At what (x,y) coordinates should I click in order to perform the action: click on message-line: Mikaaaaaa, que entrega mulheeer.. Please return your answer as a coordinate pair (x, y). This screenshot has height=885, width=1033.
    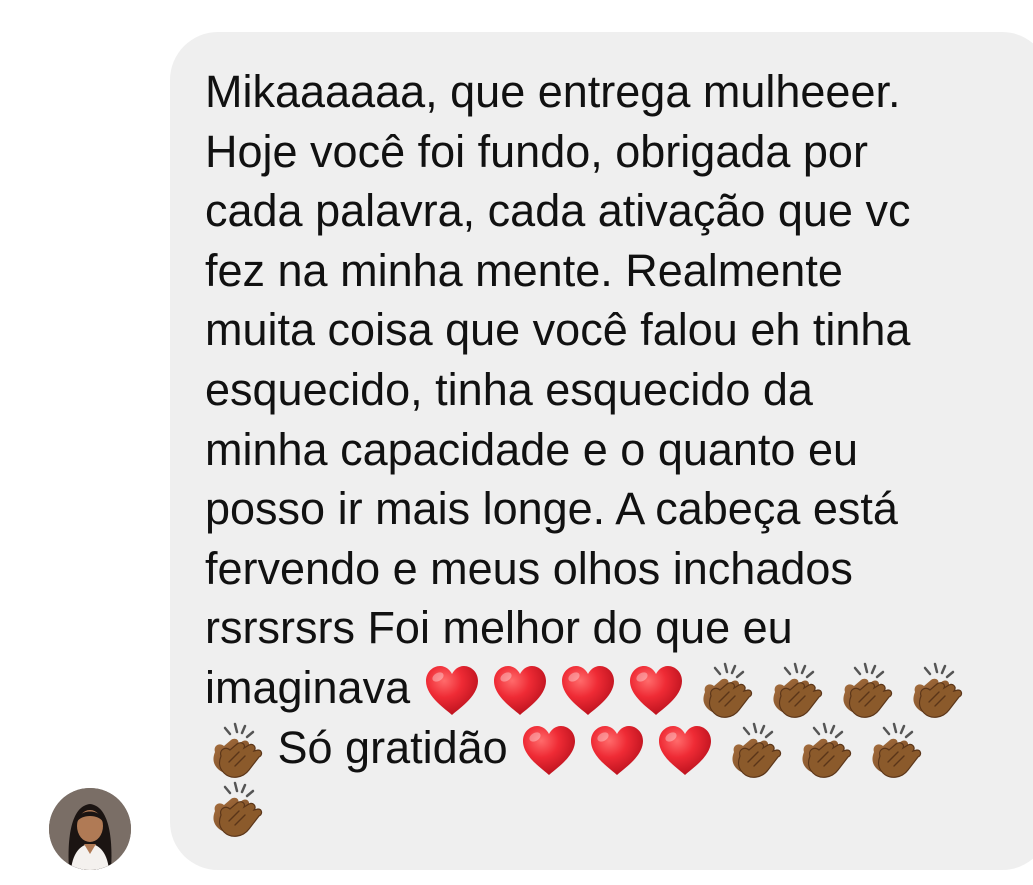
    Looking at the image, I should click on (553, 91).